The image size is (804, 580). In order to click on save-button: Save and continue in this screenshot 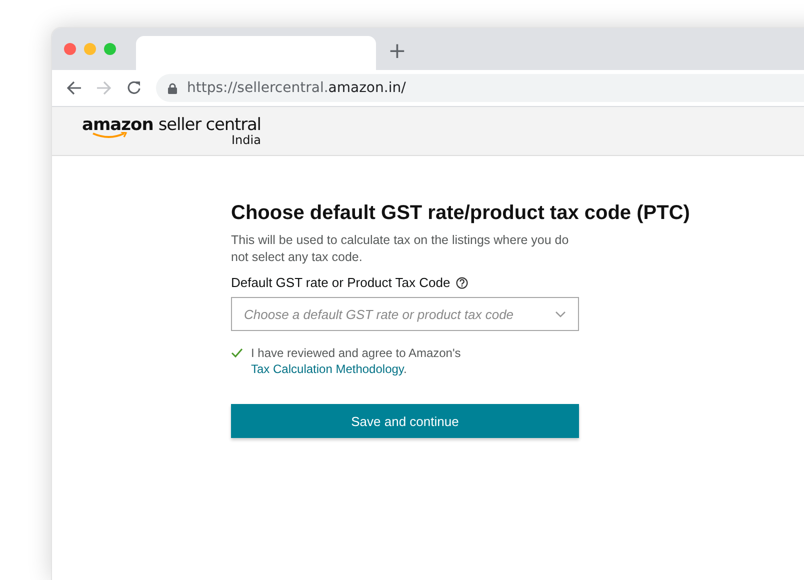, I will do `click(405, 421)`.